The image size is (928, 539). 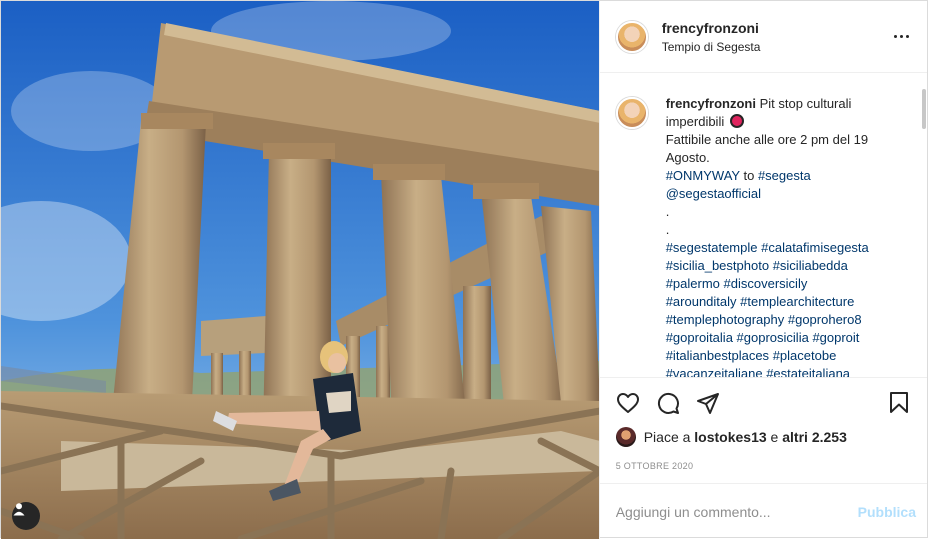 I want to click on like-button, so click(x=628, y=403).